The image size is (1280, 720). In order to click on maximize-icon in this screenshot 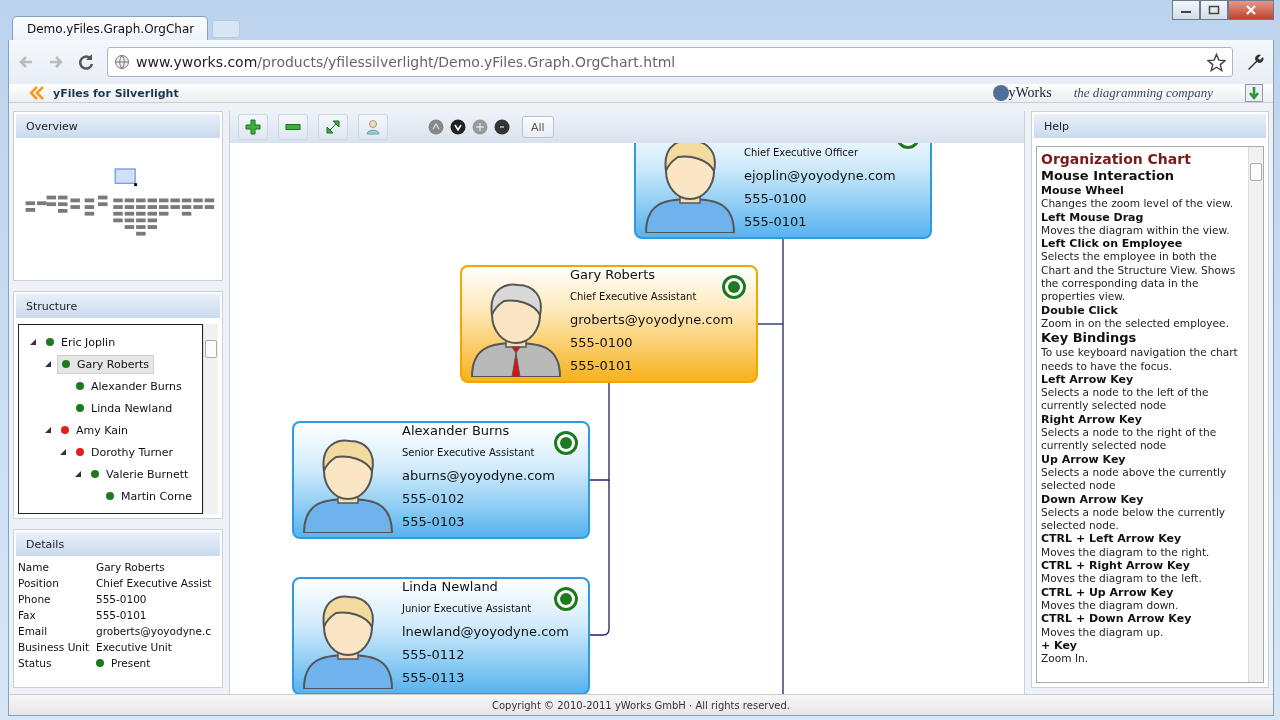, I will do `click(1214, 10)`.